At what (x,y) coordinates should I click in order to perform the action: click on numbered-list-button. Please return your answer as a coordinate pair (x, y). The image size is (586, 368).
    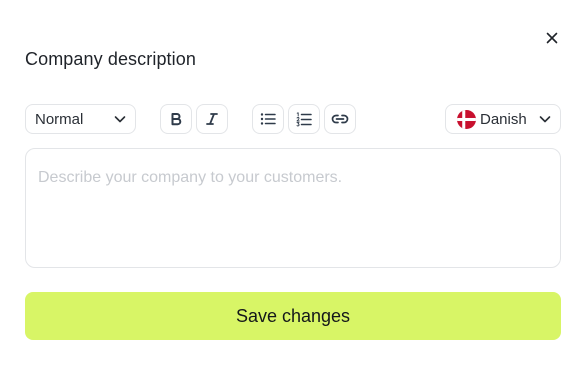
    Looking at the image, I should click on (304, 119).